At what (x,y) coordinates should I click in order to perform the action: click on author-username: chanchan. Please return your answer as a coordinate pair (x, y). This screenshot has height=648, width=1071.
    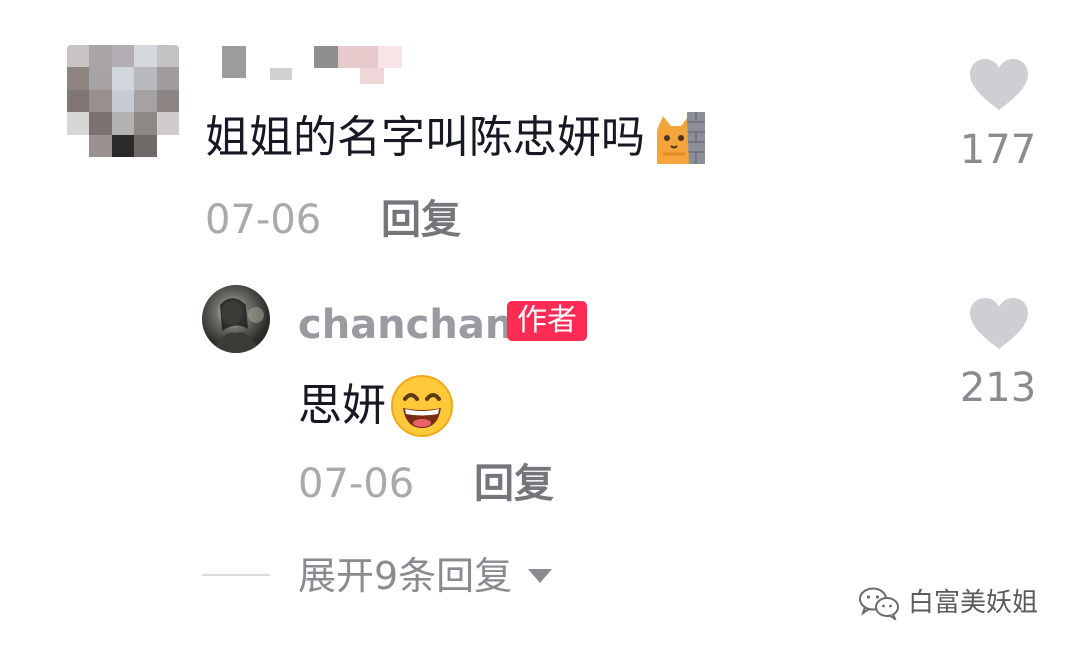
    Looking at the image, I should click on (405, 325).